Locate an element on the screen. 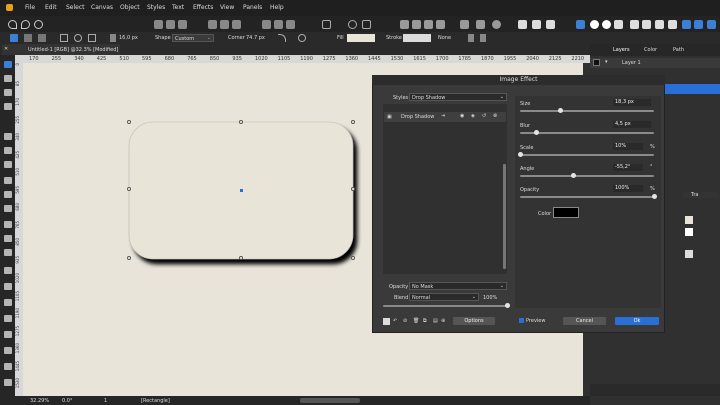  angle-slider is located at coordinates (587, 176).